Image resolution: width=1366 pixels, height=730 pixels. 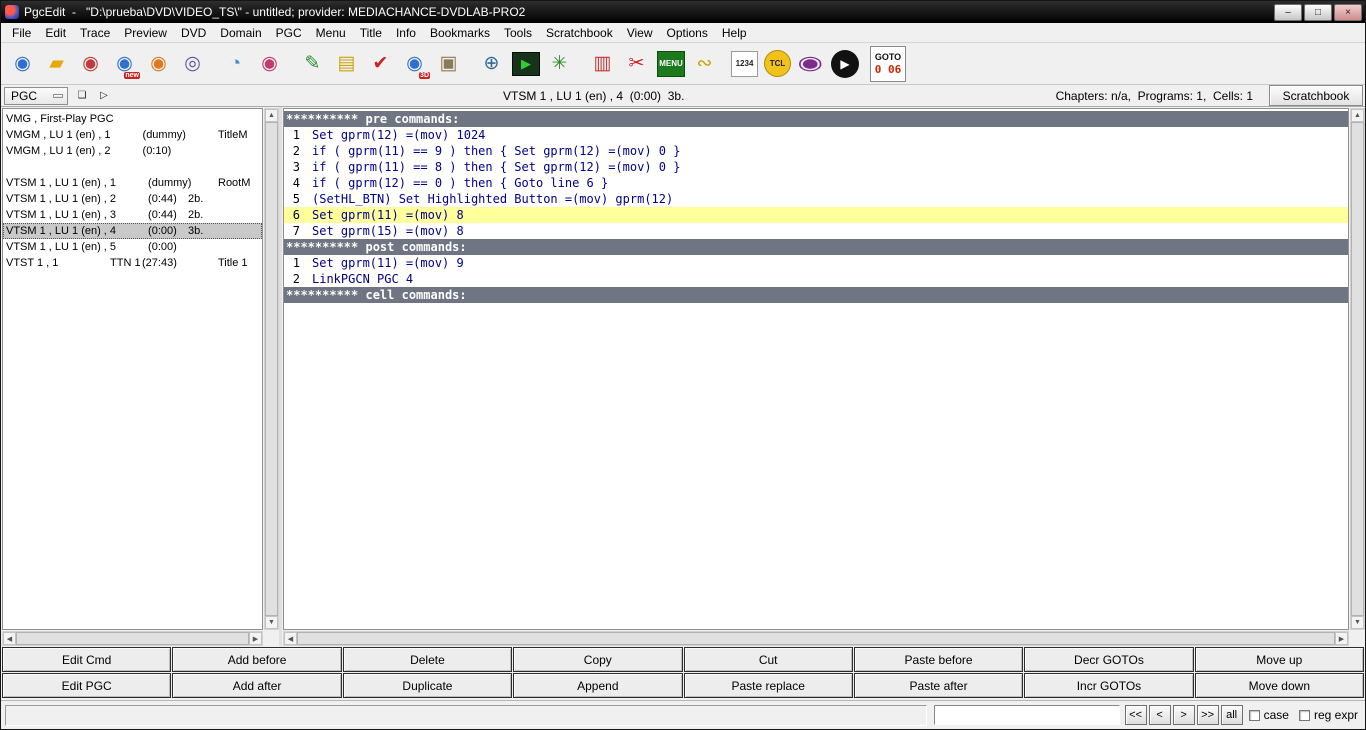 What do you see at coordinates (36, 95) in the screenshot?
I see `pgc-selector: PGC` at bounding box center [36, 95].